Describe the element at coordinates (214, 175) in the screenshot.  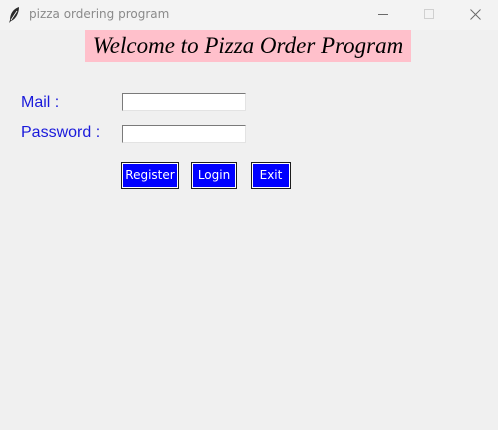
I see `login-button: Login` at that location.